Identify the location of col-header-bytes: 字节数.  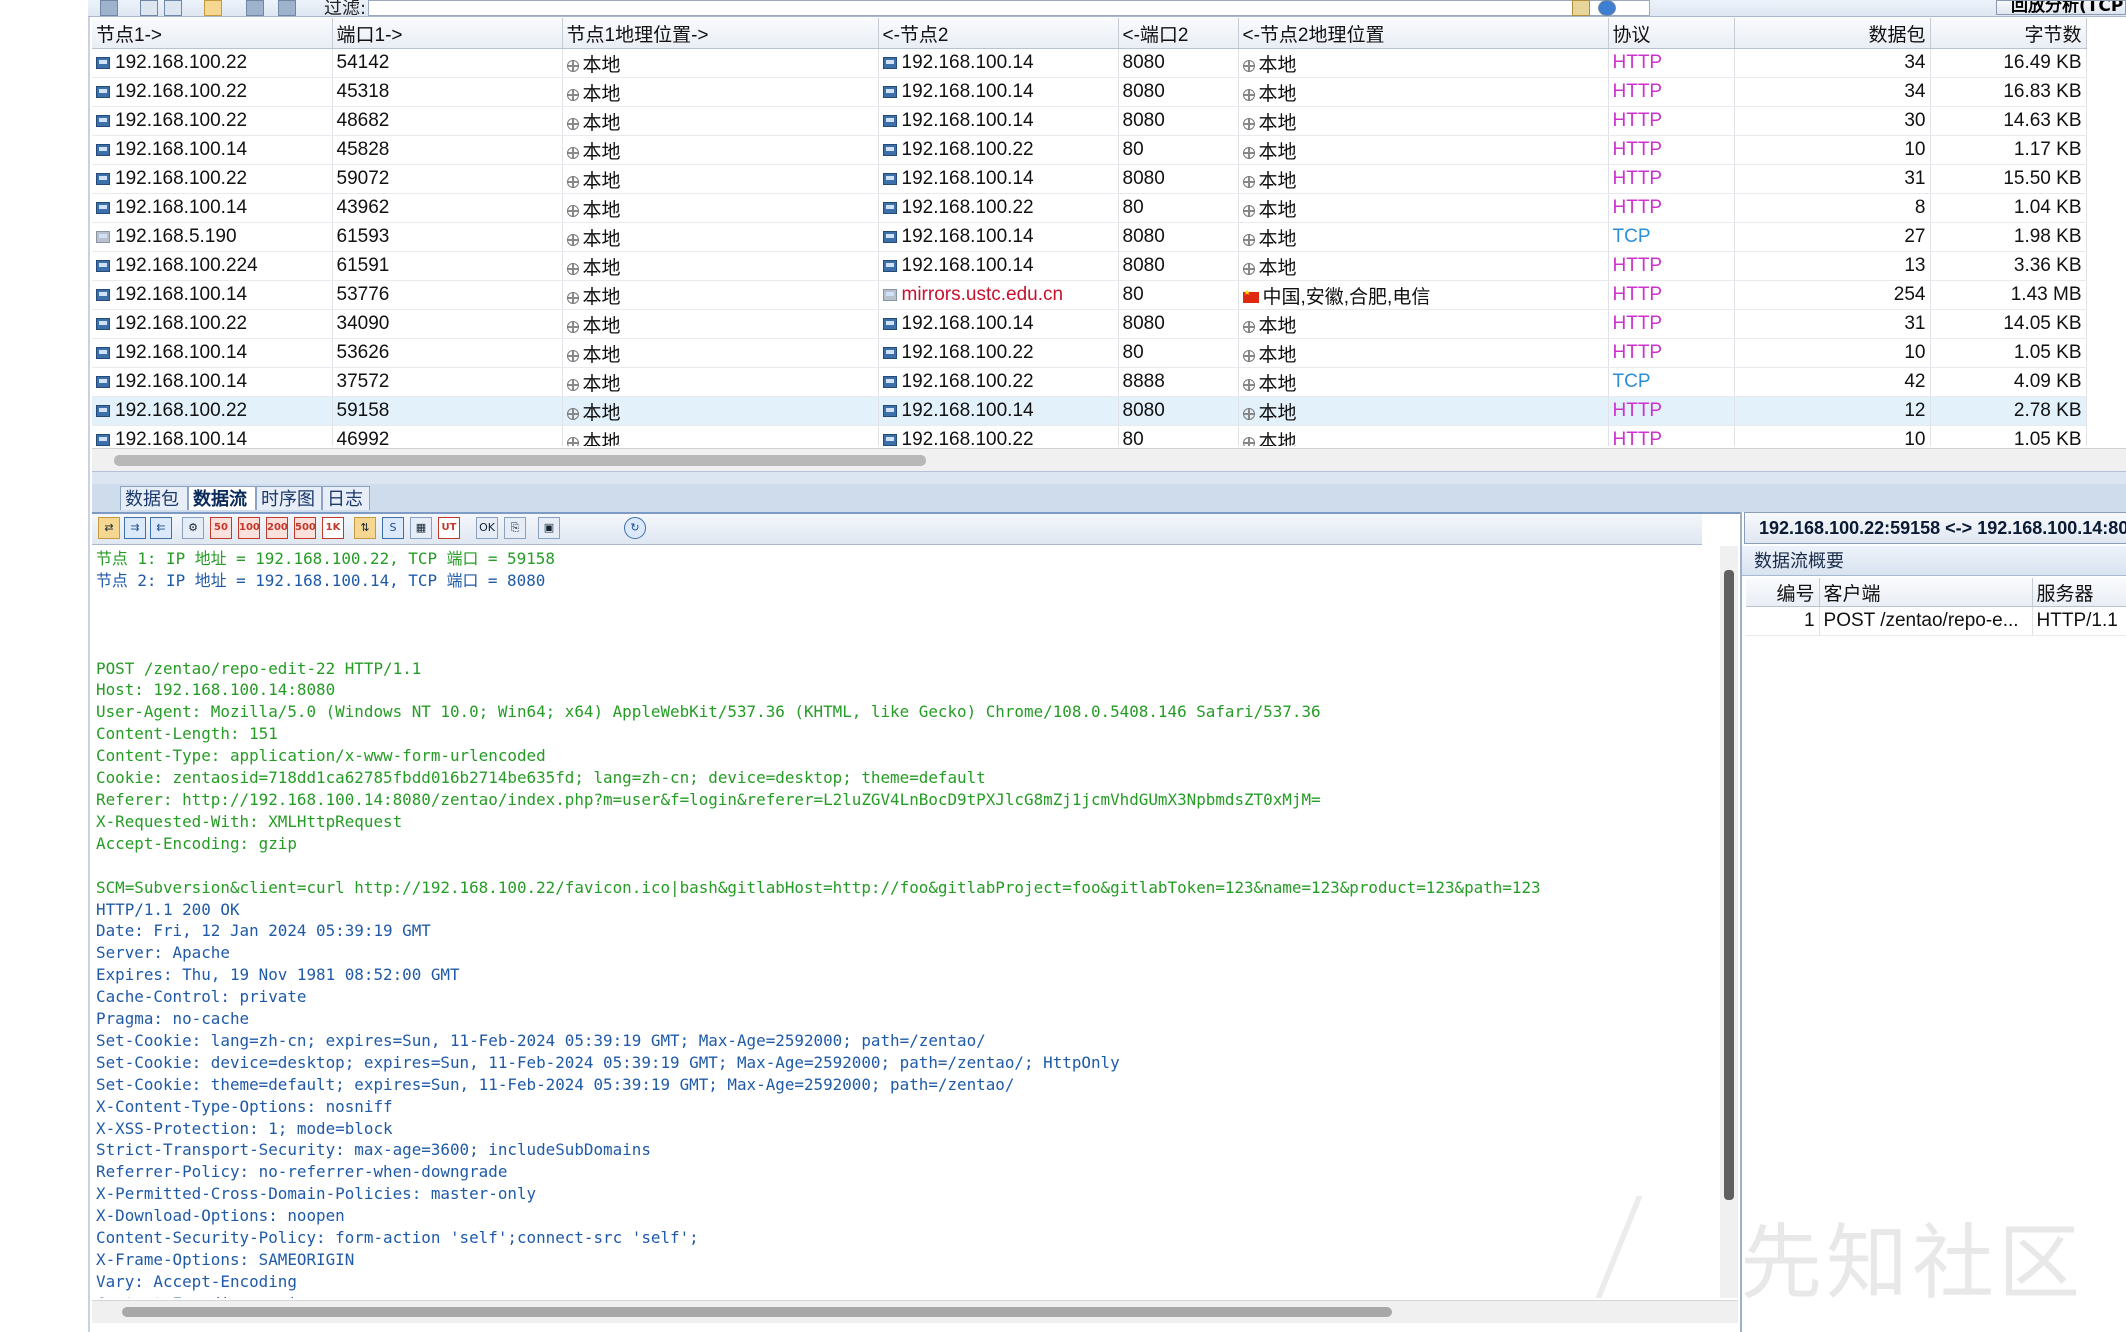
(2008, 33).